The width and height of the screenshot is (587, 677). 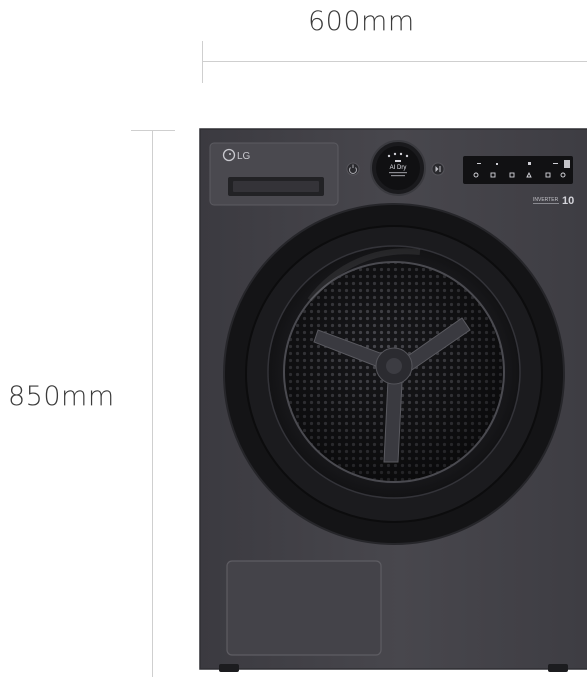 I want to click on dial-display-text: AI Dry, so click(x=398, y=168).